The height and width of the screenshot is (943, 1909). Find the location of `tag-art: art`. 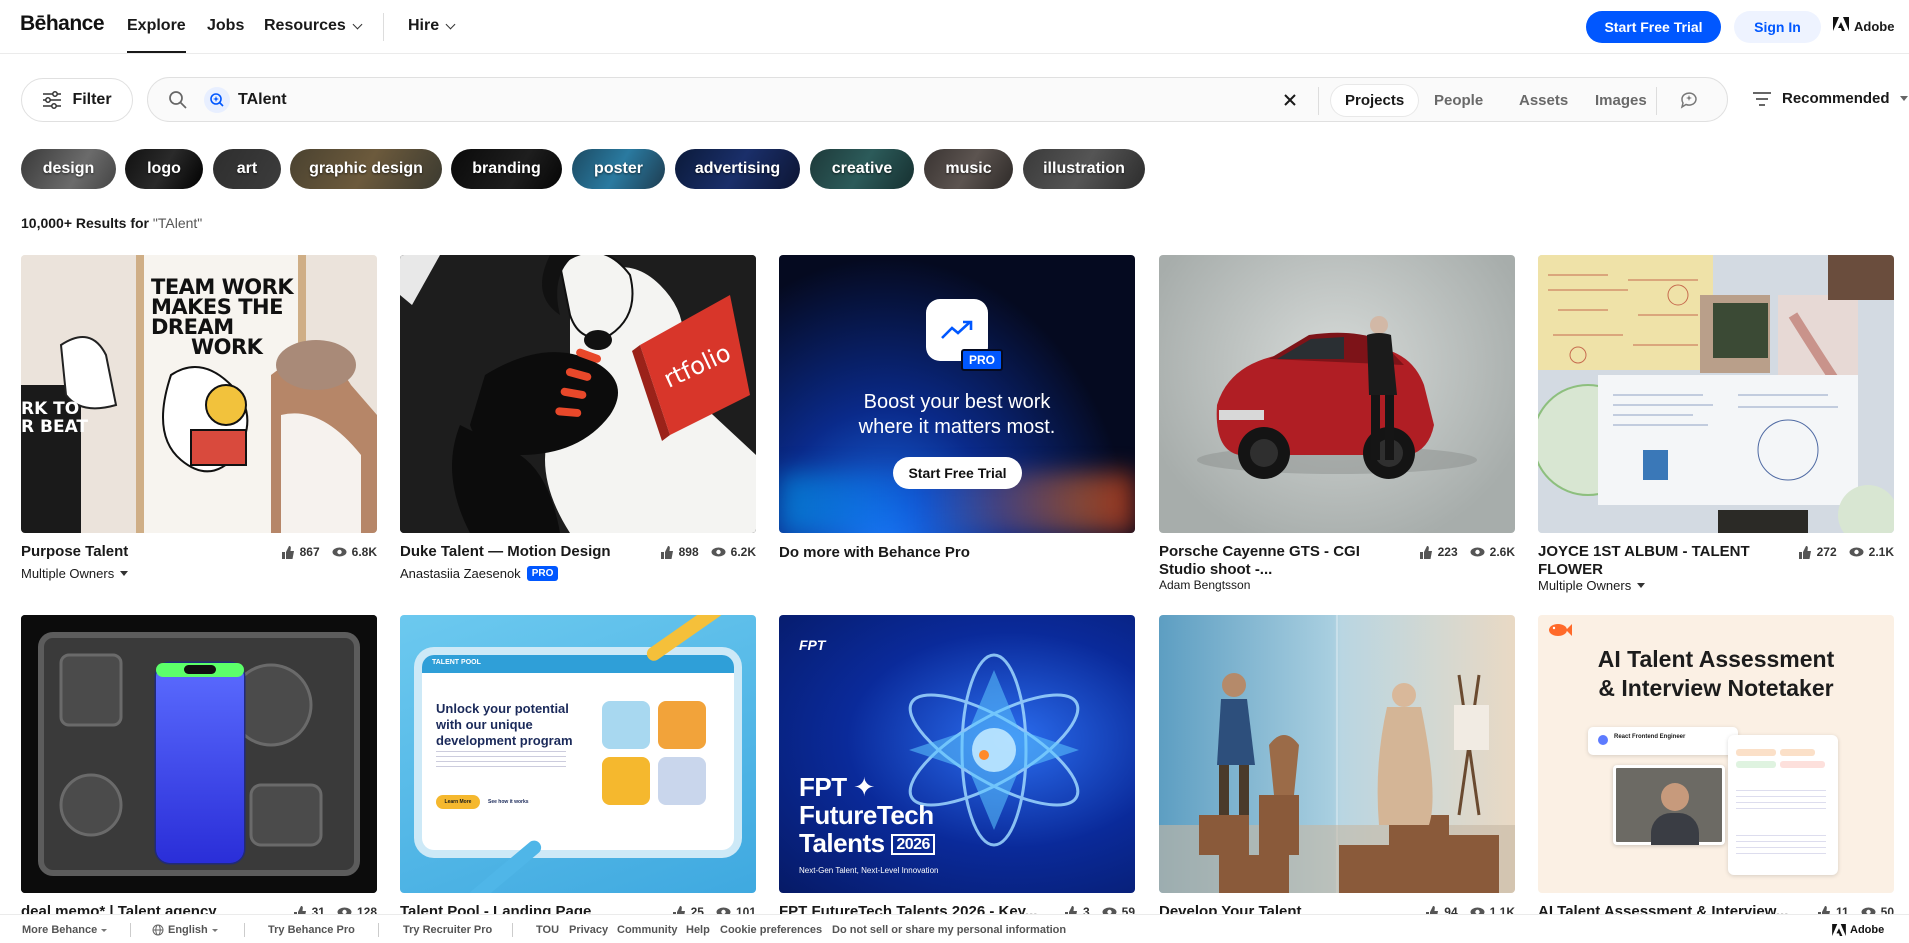

tag-art: art is located at coordinates (247, 169).